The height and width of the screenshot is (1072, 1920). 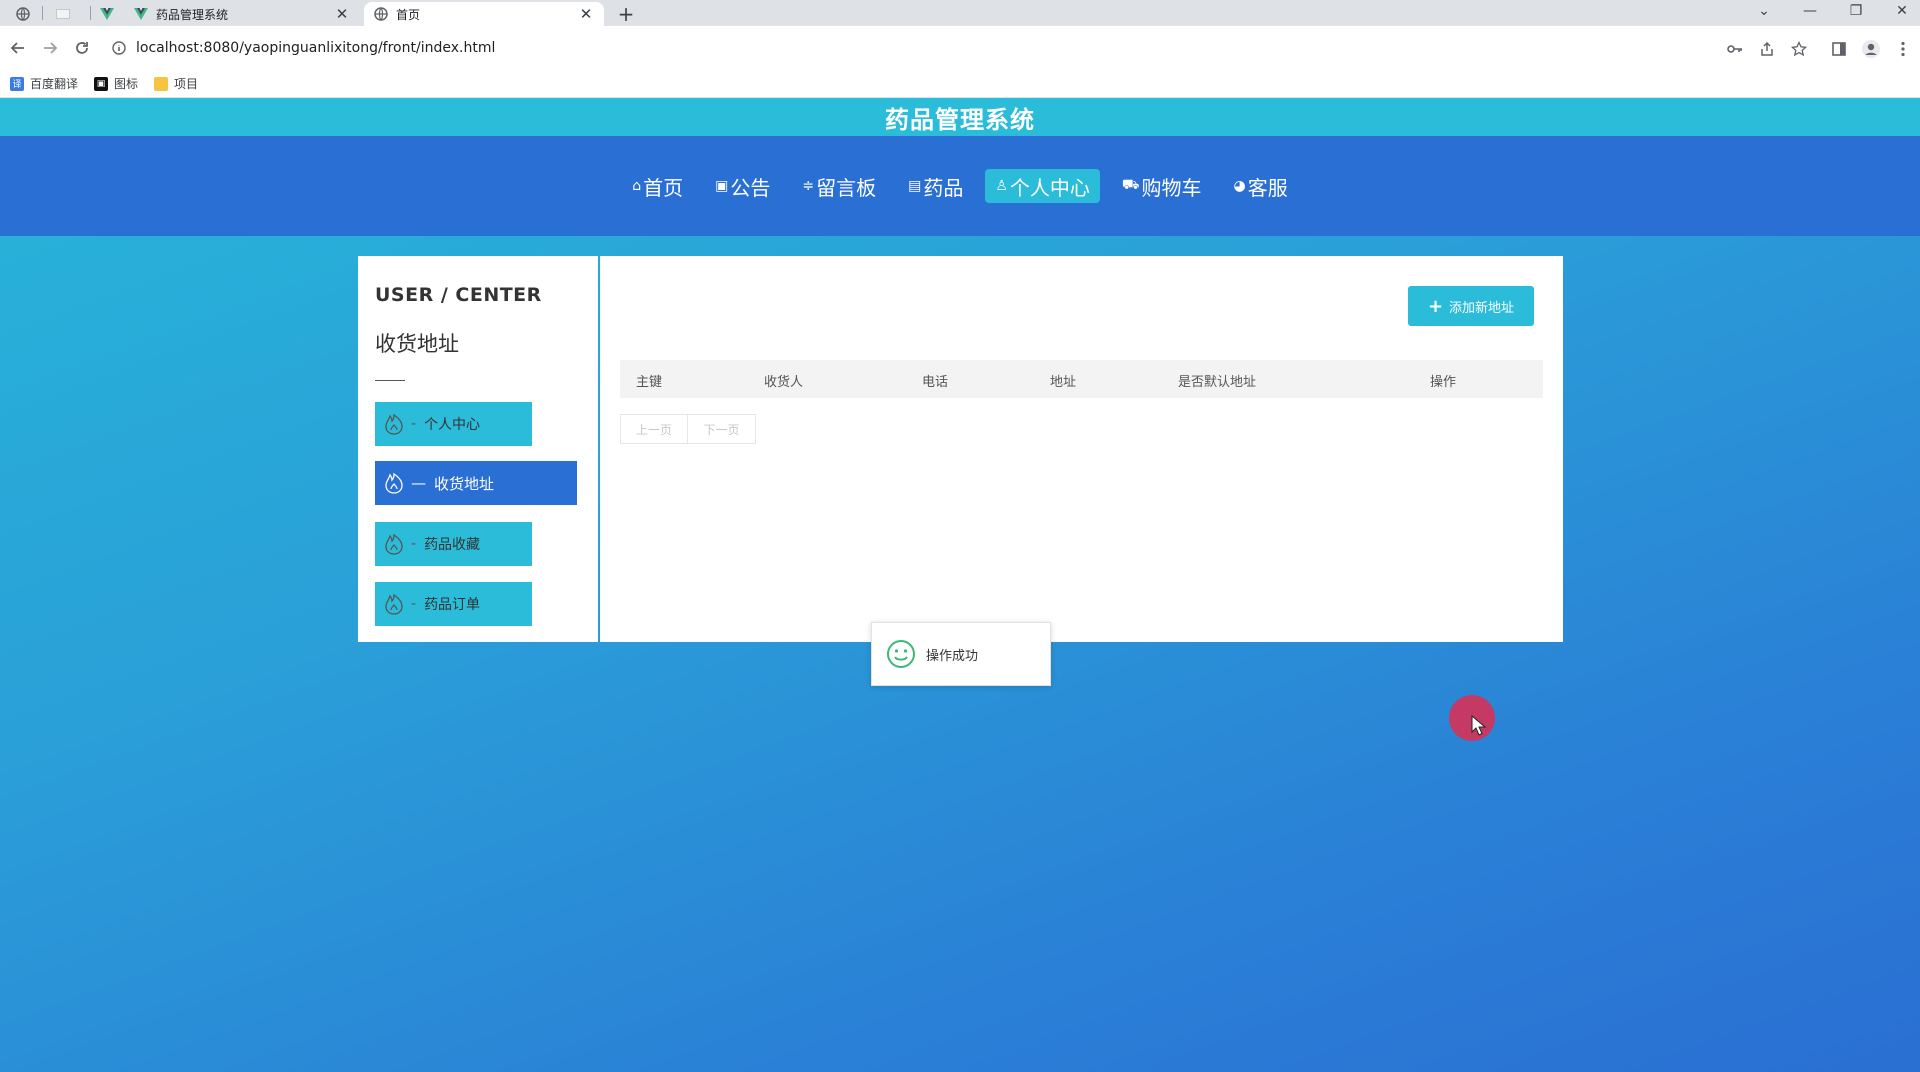 I want to click on column-header-actions: 操作, so click(x=1443, y=382).